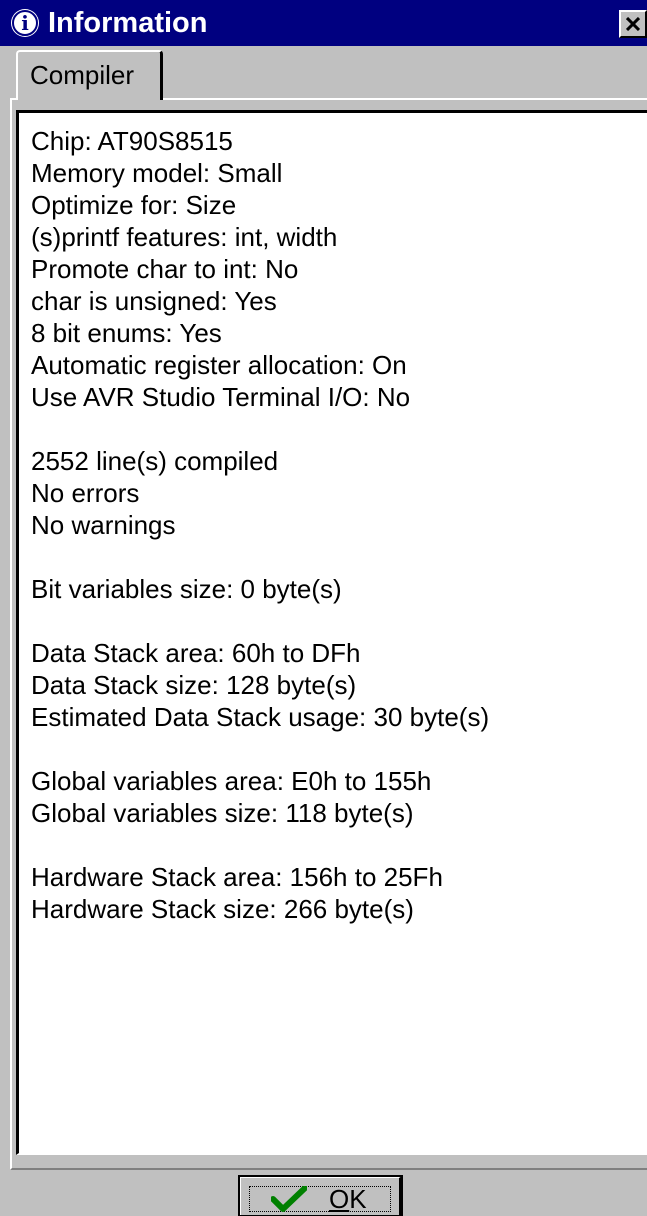 The image size is (647, 1216). Describe the element at coordinates (154, 301) in the screenshot. I see `info-line: char is unsigned: Yes` at that location.